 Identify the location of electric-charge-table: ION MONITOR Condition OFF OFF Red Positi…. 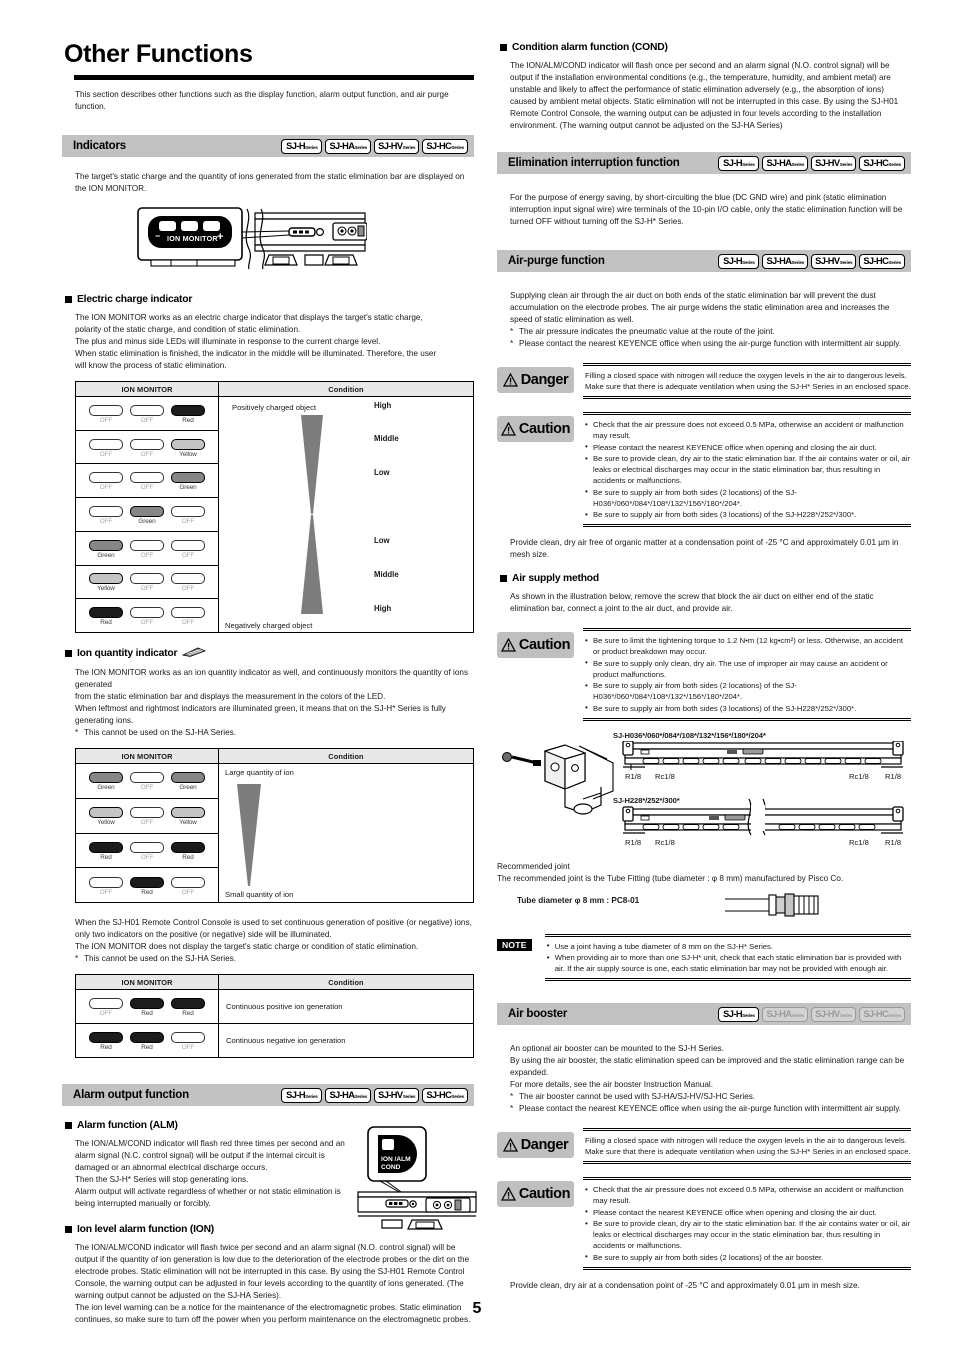
(274, 507).